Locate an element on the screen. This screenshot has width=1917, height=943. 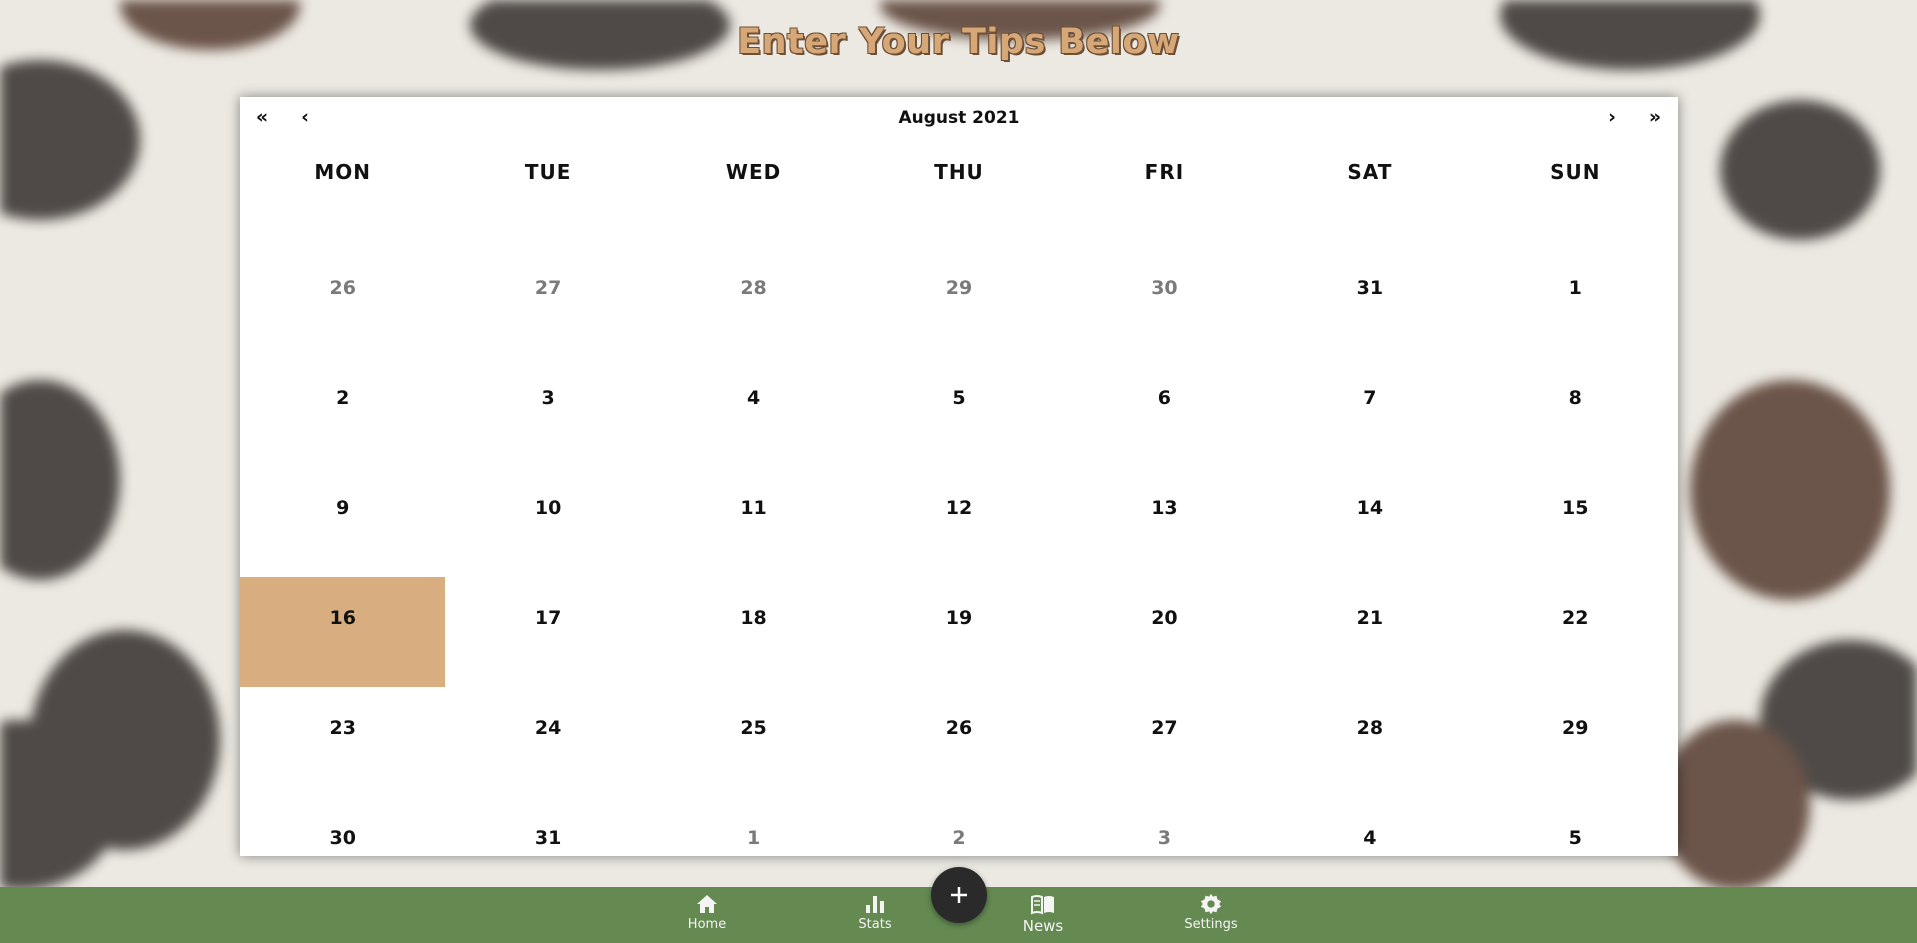
calendar-day: 6 is located at coordinates (1164, 412).